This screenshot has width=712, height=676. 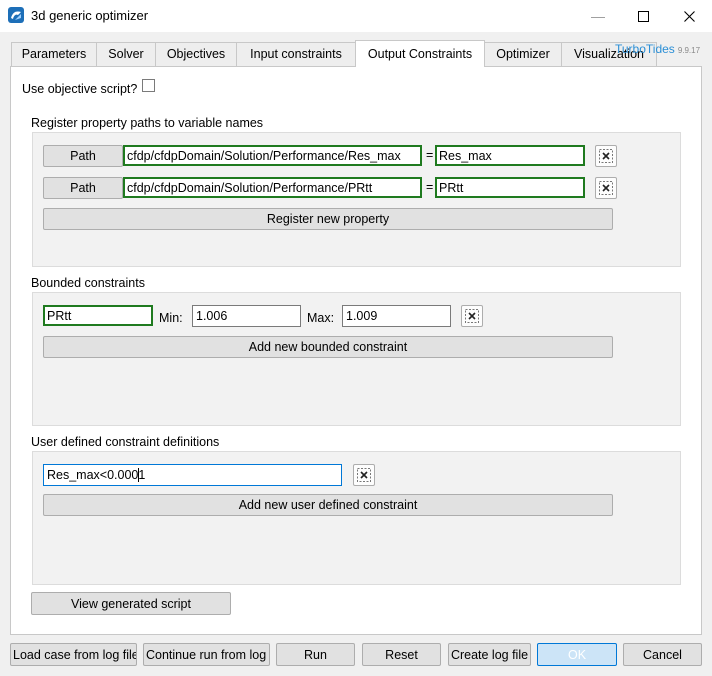 What do you see at coordinates (93, 475) in the screenshot?
I see `user-constraint-text: Res_max<0.000` at bounding box center [93, 475].